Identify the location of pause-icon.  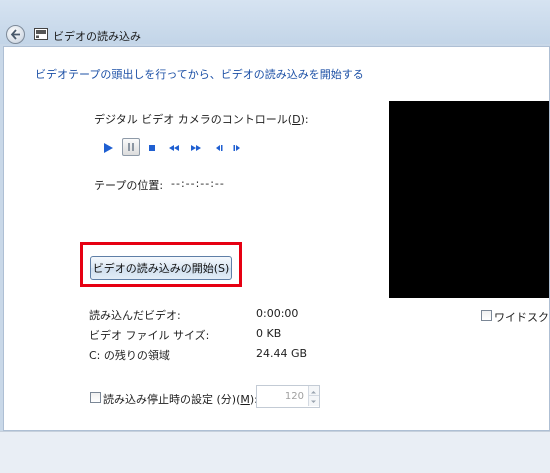
(131, 147).